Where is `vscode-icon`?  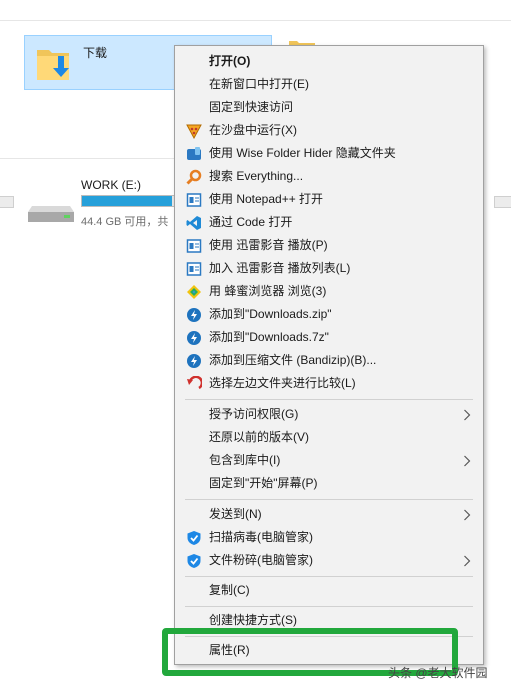 vscode-icon is located at coordinates (193, 223).